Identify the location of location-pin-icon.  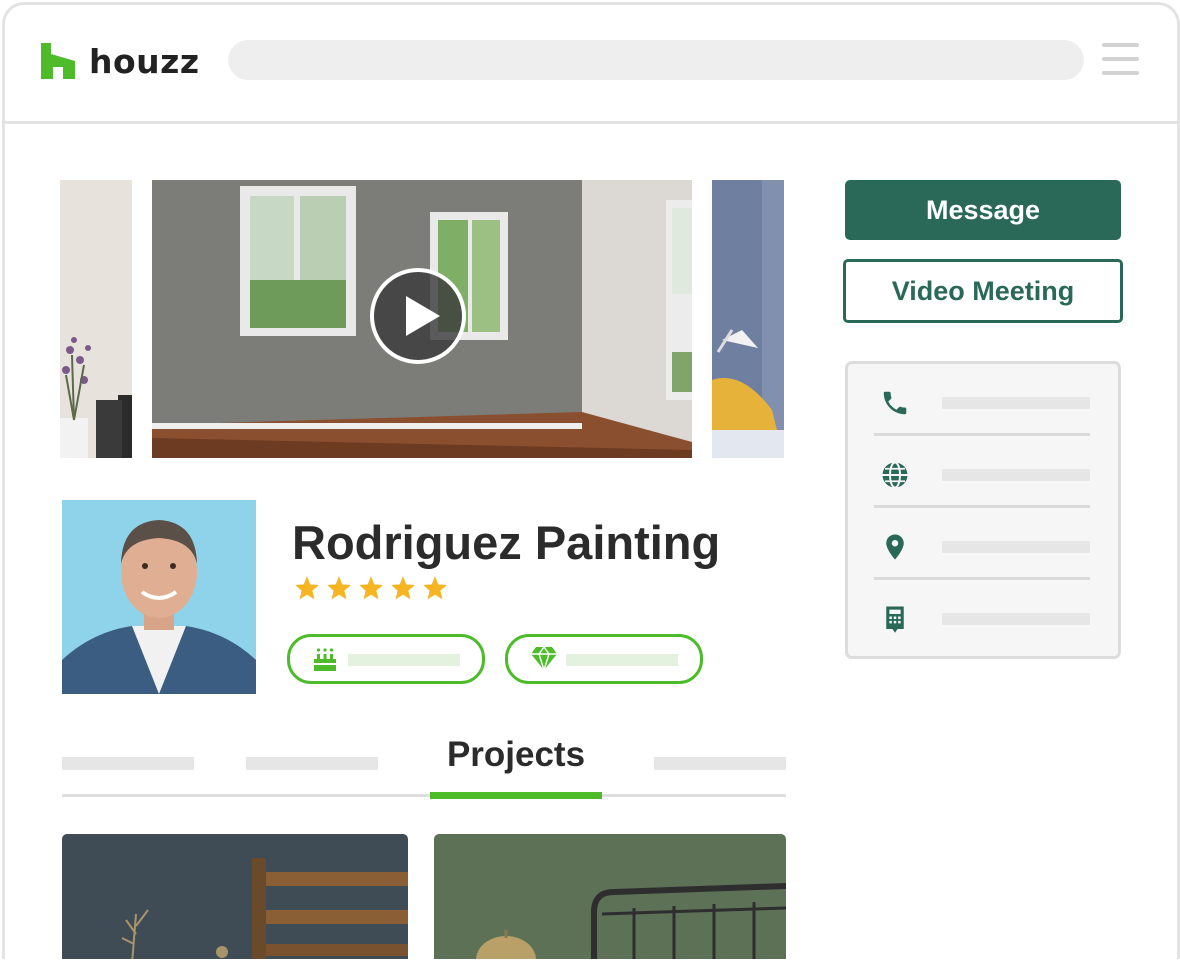
(895, 547).